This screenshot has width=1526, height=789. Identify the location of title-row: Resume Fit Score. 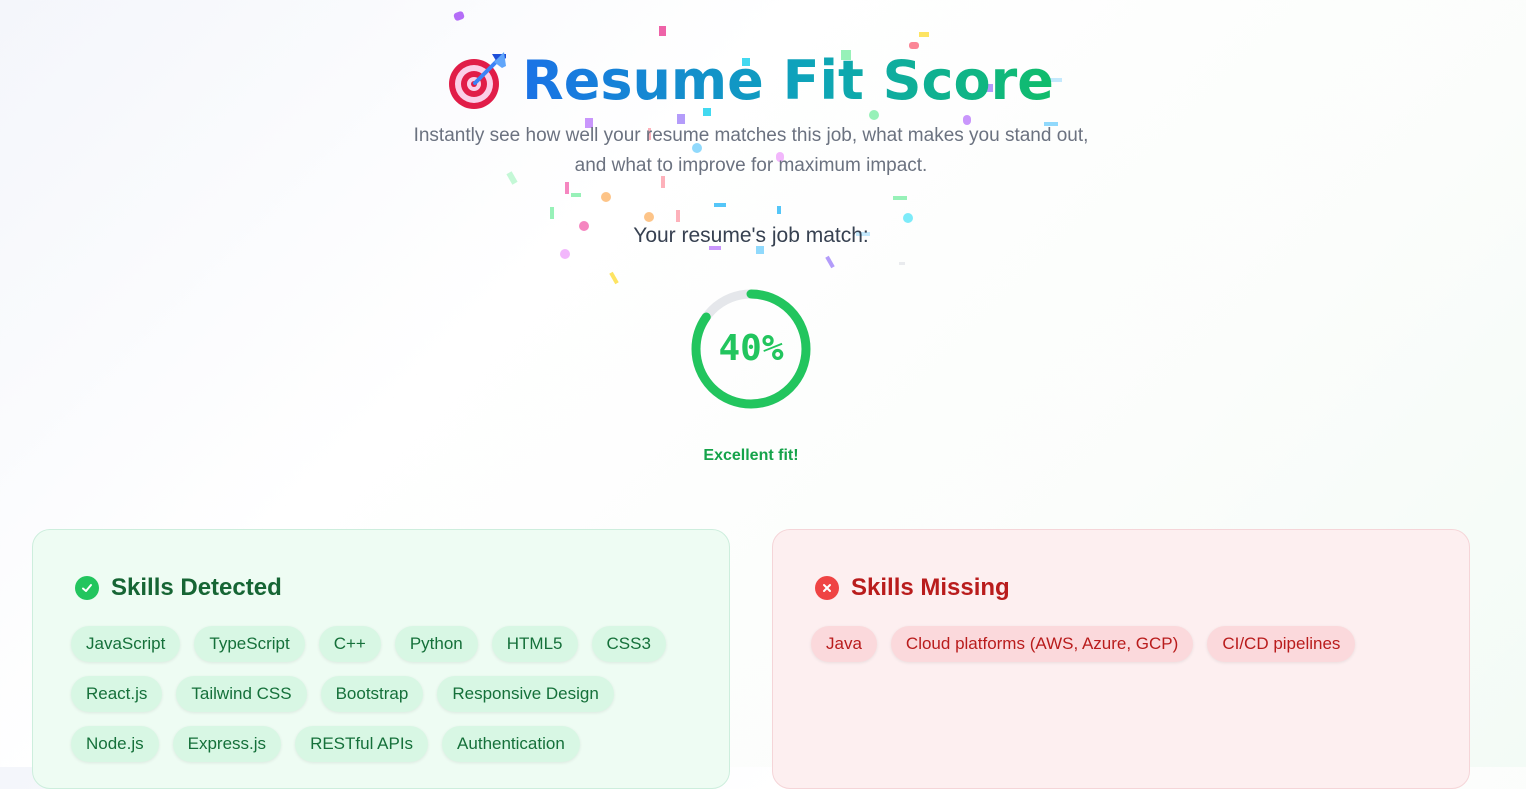
(751, 80).